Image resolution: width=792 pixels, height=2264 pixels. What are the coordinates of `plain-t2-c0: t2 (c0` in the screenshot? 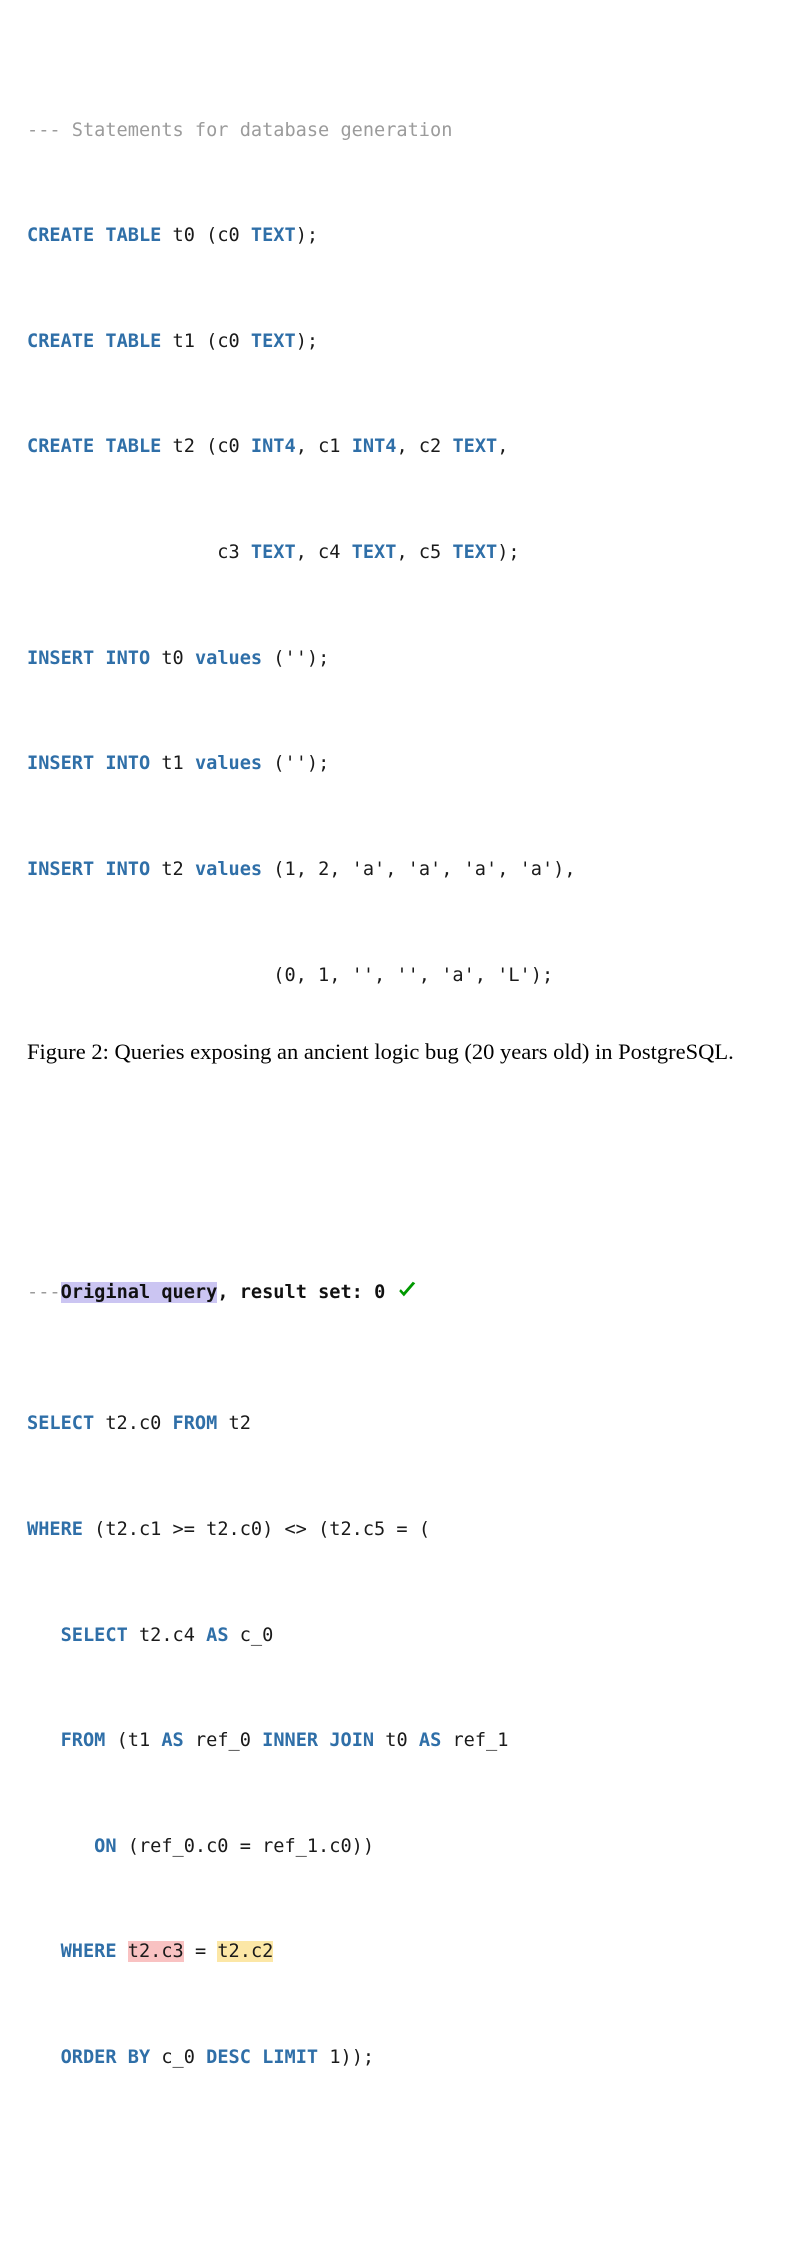 It's located at (206, 447).